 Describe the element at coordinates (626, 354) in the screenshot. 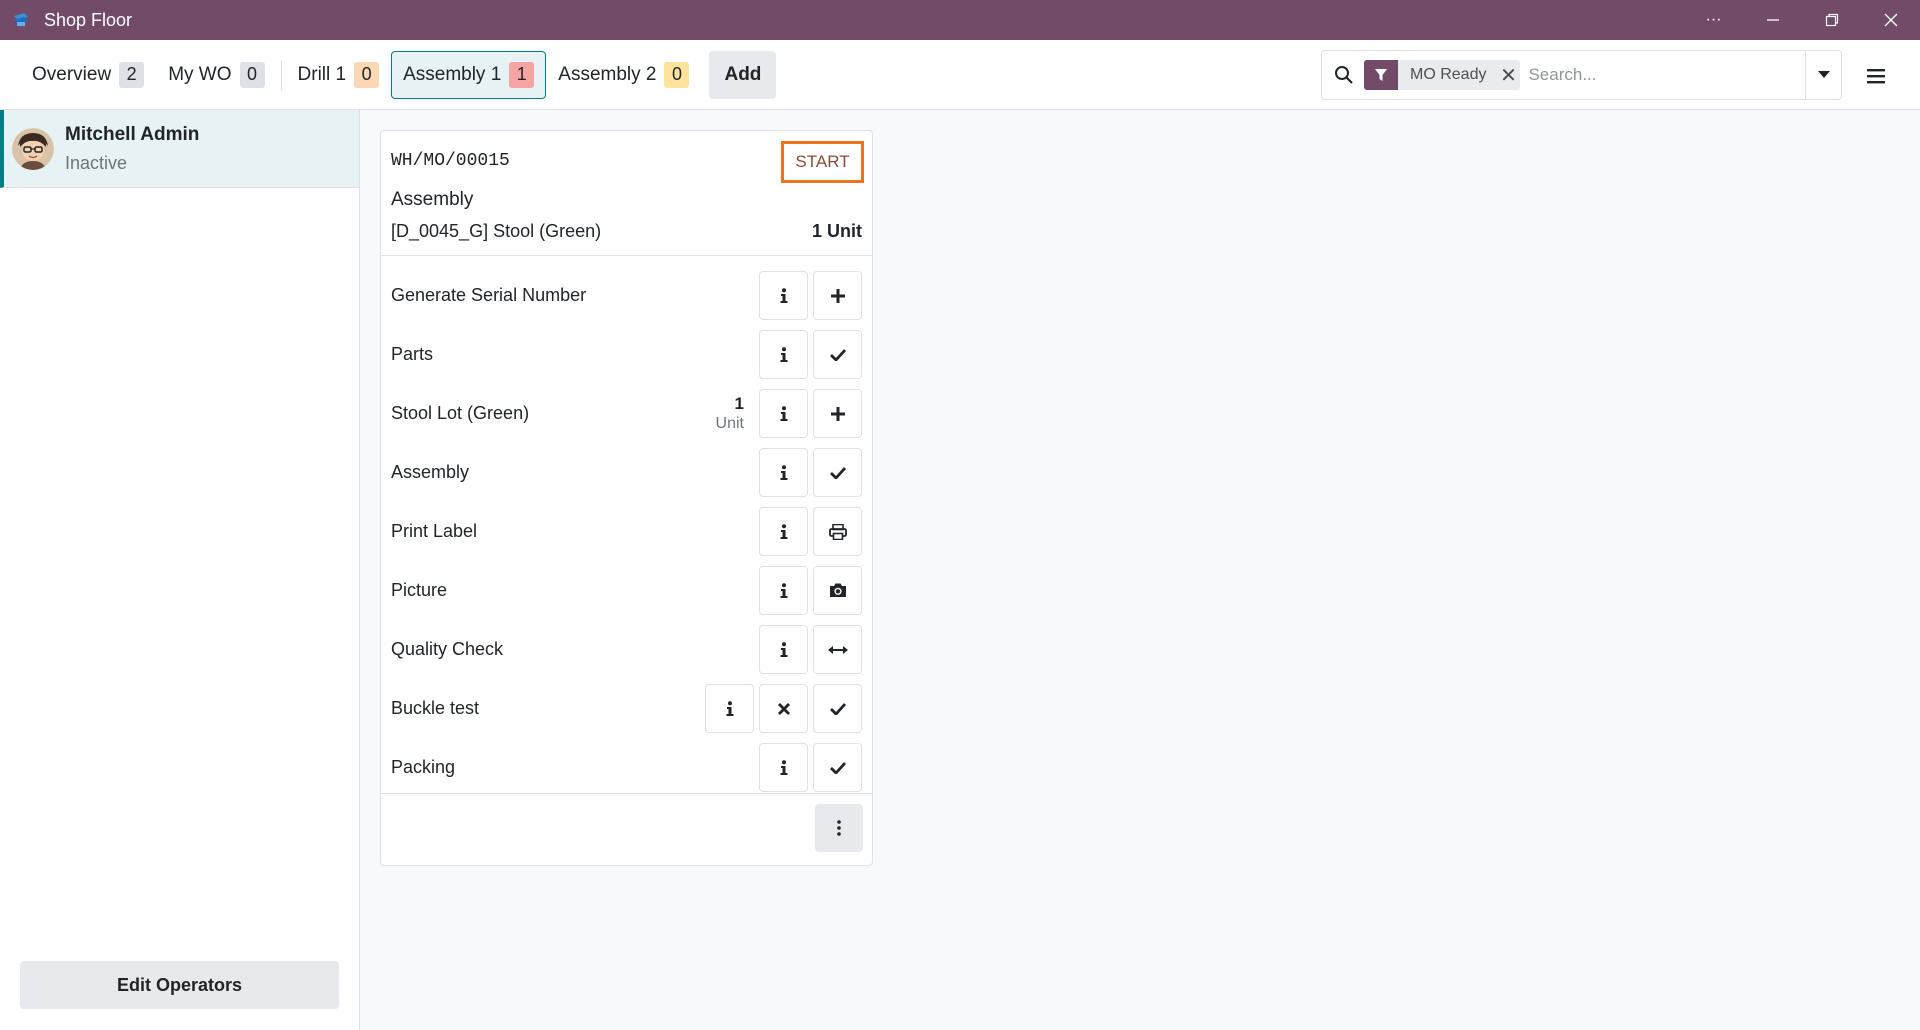

I see `list-item: Parts` at that location.